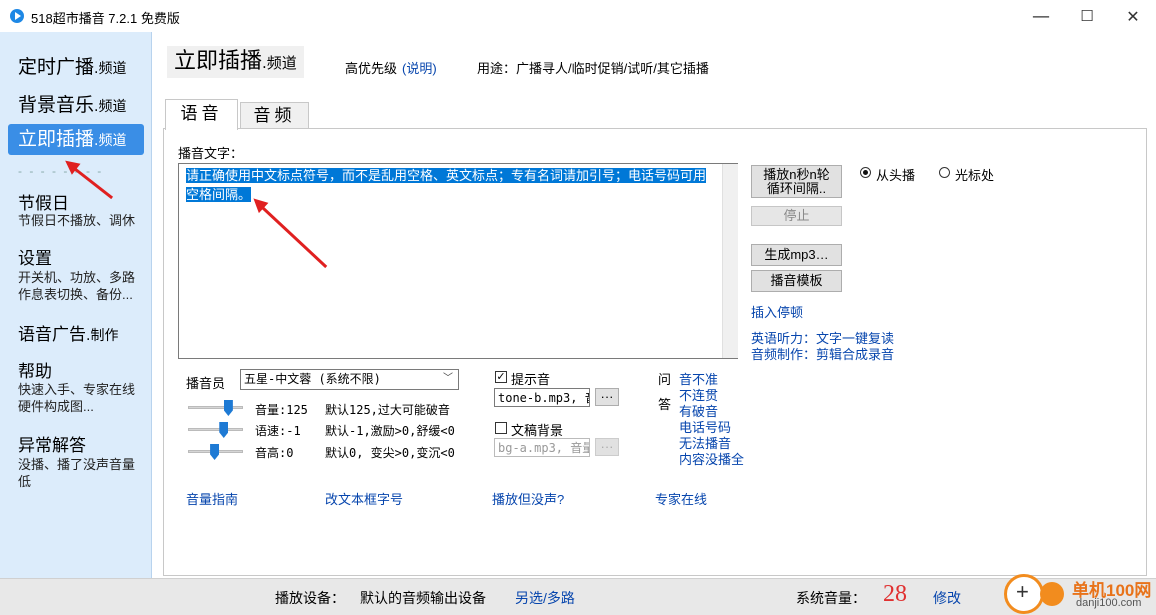 The width and height of the screenshot is (1156, 615). Describe the element at coordinates (102, 336) in the screenshot. I see `nav-voice-ad-suffix: .制作` at that location.